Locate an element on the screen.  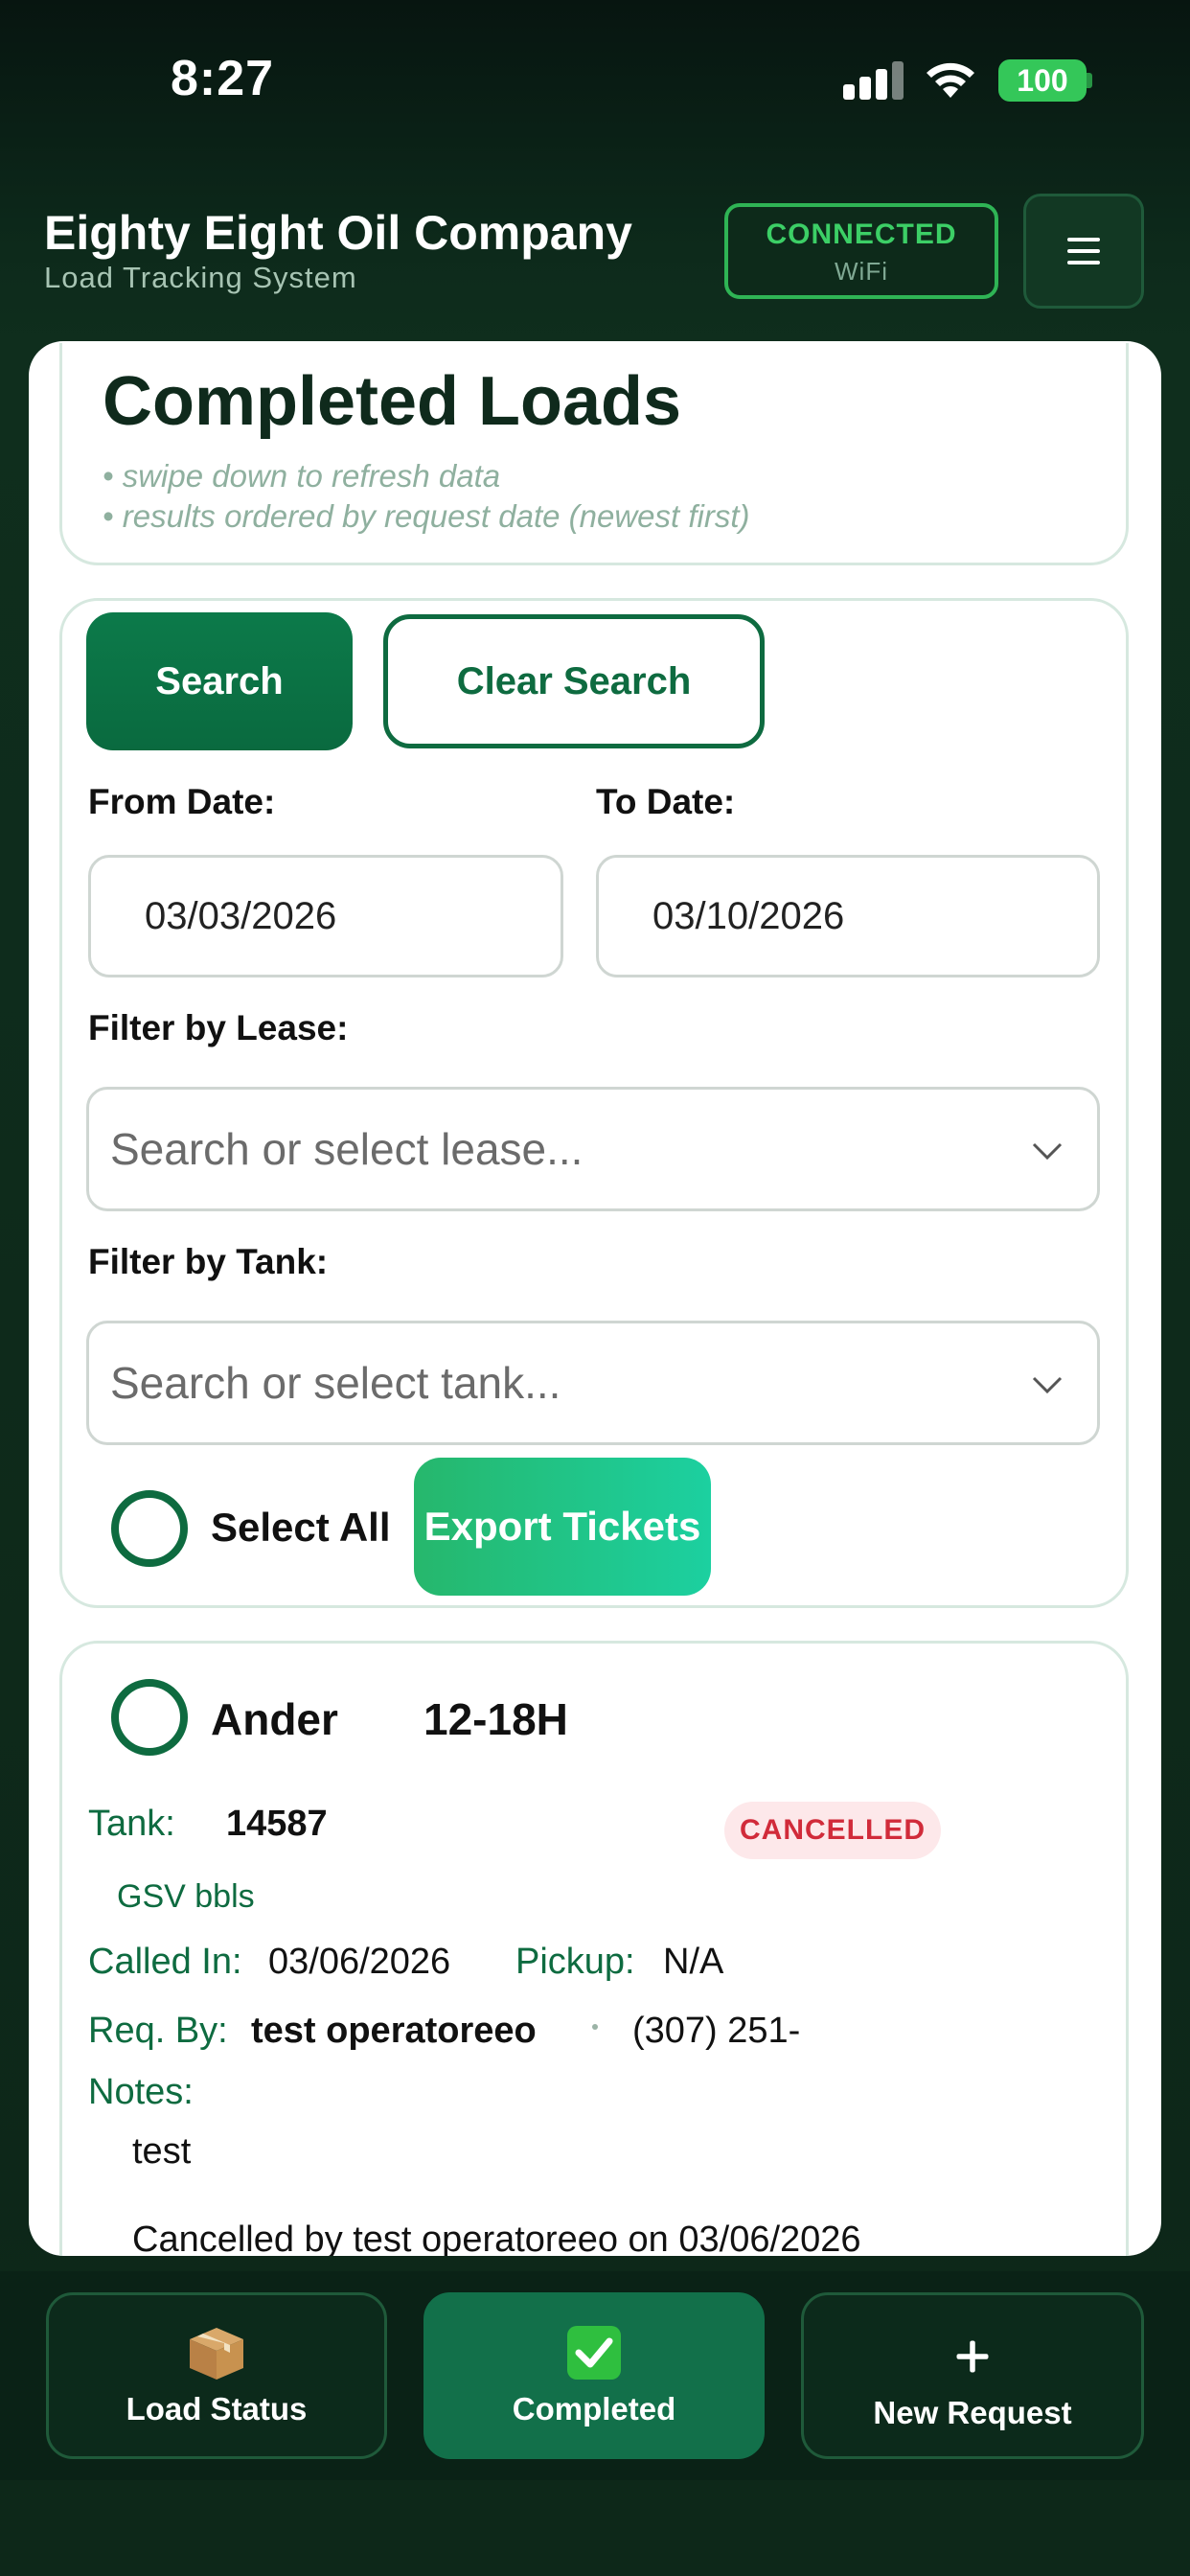
hamburger-icon is located at coordinates (1083, 251).